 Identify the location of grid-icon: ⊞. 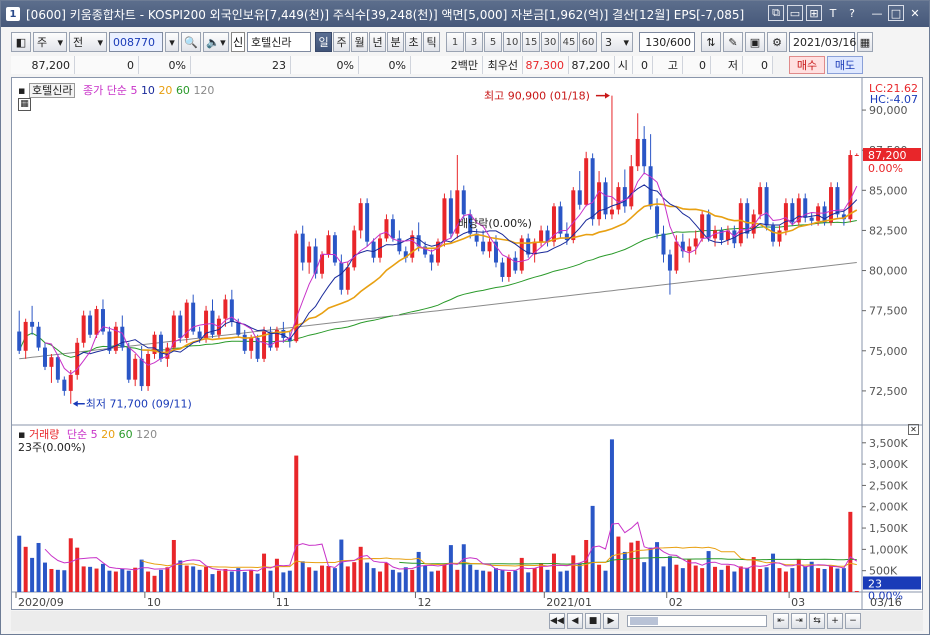
(814, 13).